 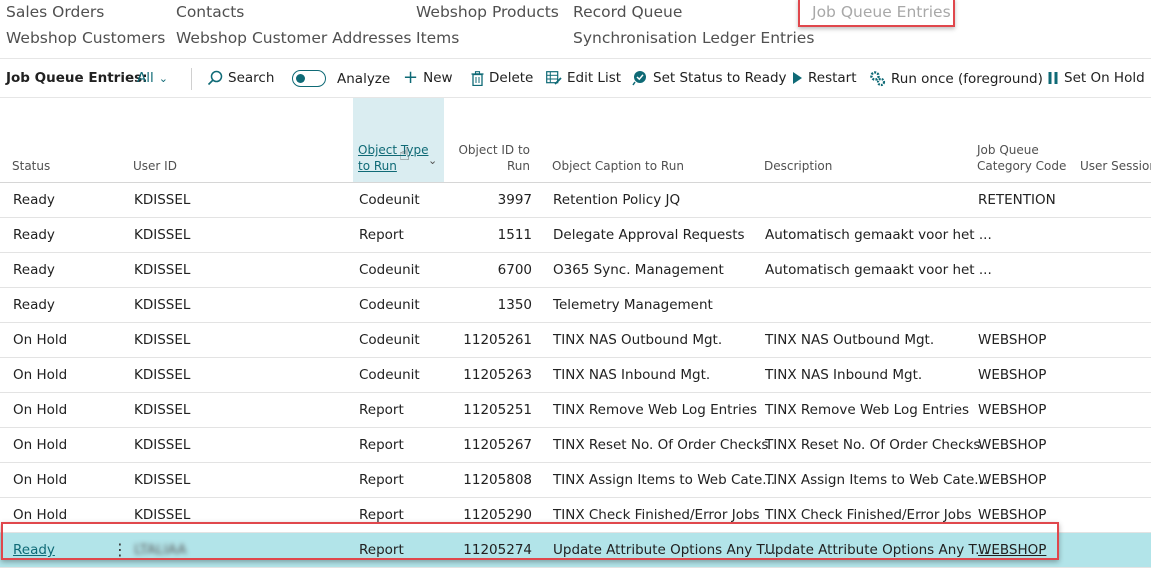 I want to click on column-header-user-session: User Session S, so click(x=1115, y=166).